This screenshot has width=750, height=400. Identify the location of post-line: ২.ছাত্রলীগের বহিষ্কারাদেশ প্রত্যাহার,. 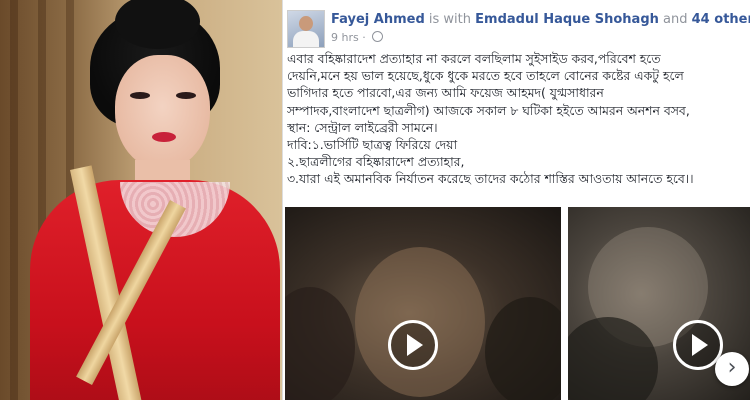
(376, 162).